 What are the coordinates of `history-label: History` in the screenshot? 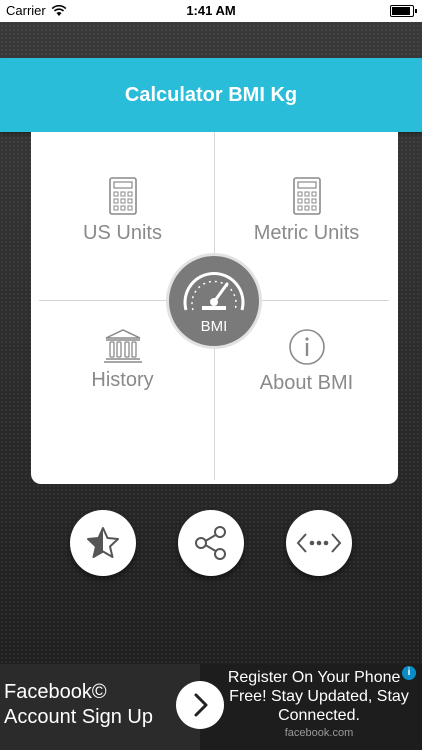 It's located at (122, 380).